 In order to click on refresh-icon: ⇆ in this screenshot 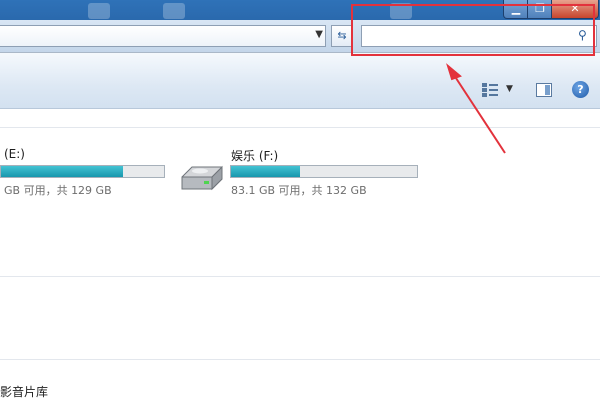, I will do `click(342, 35)`.